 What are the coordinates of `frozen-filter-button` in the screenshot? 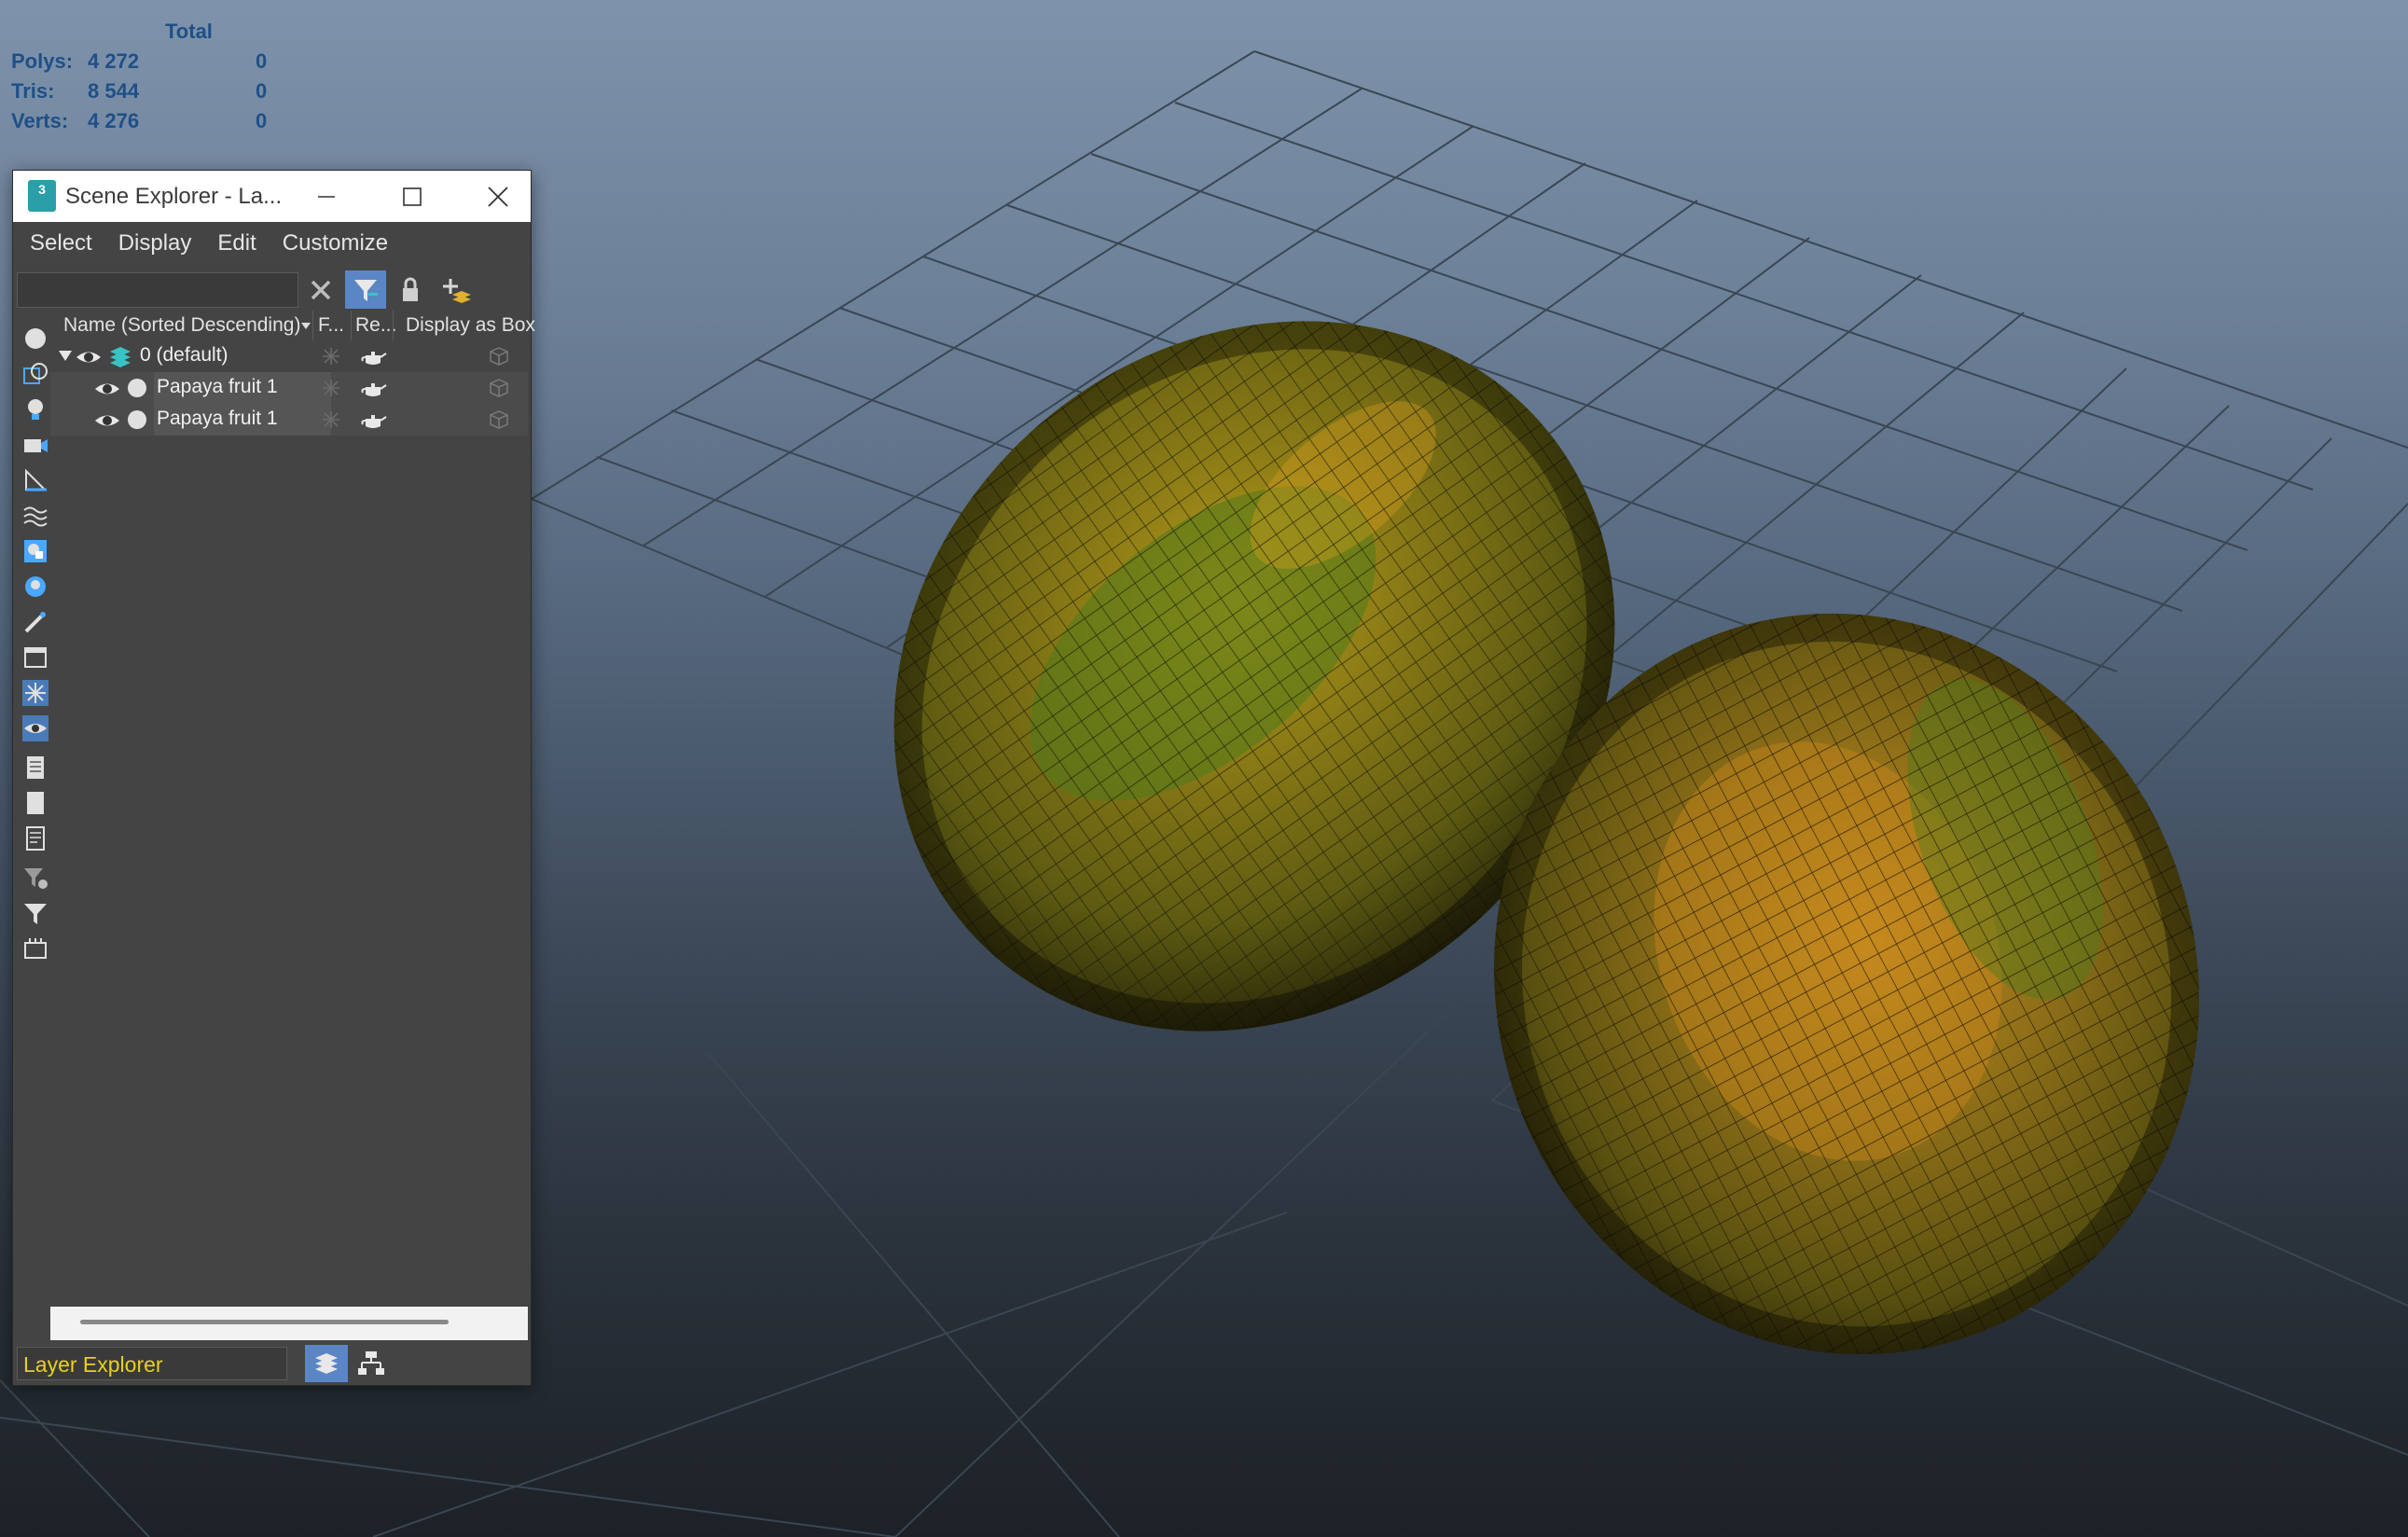 It's located at (35, 693).